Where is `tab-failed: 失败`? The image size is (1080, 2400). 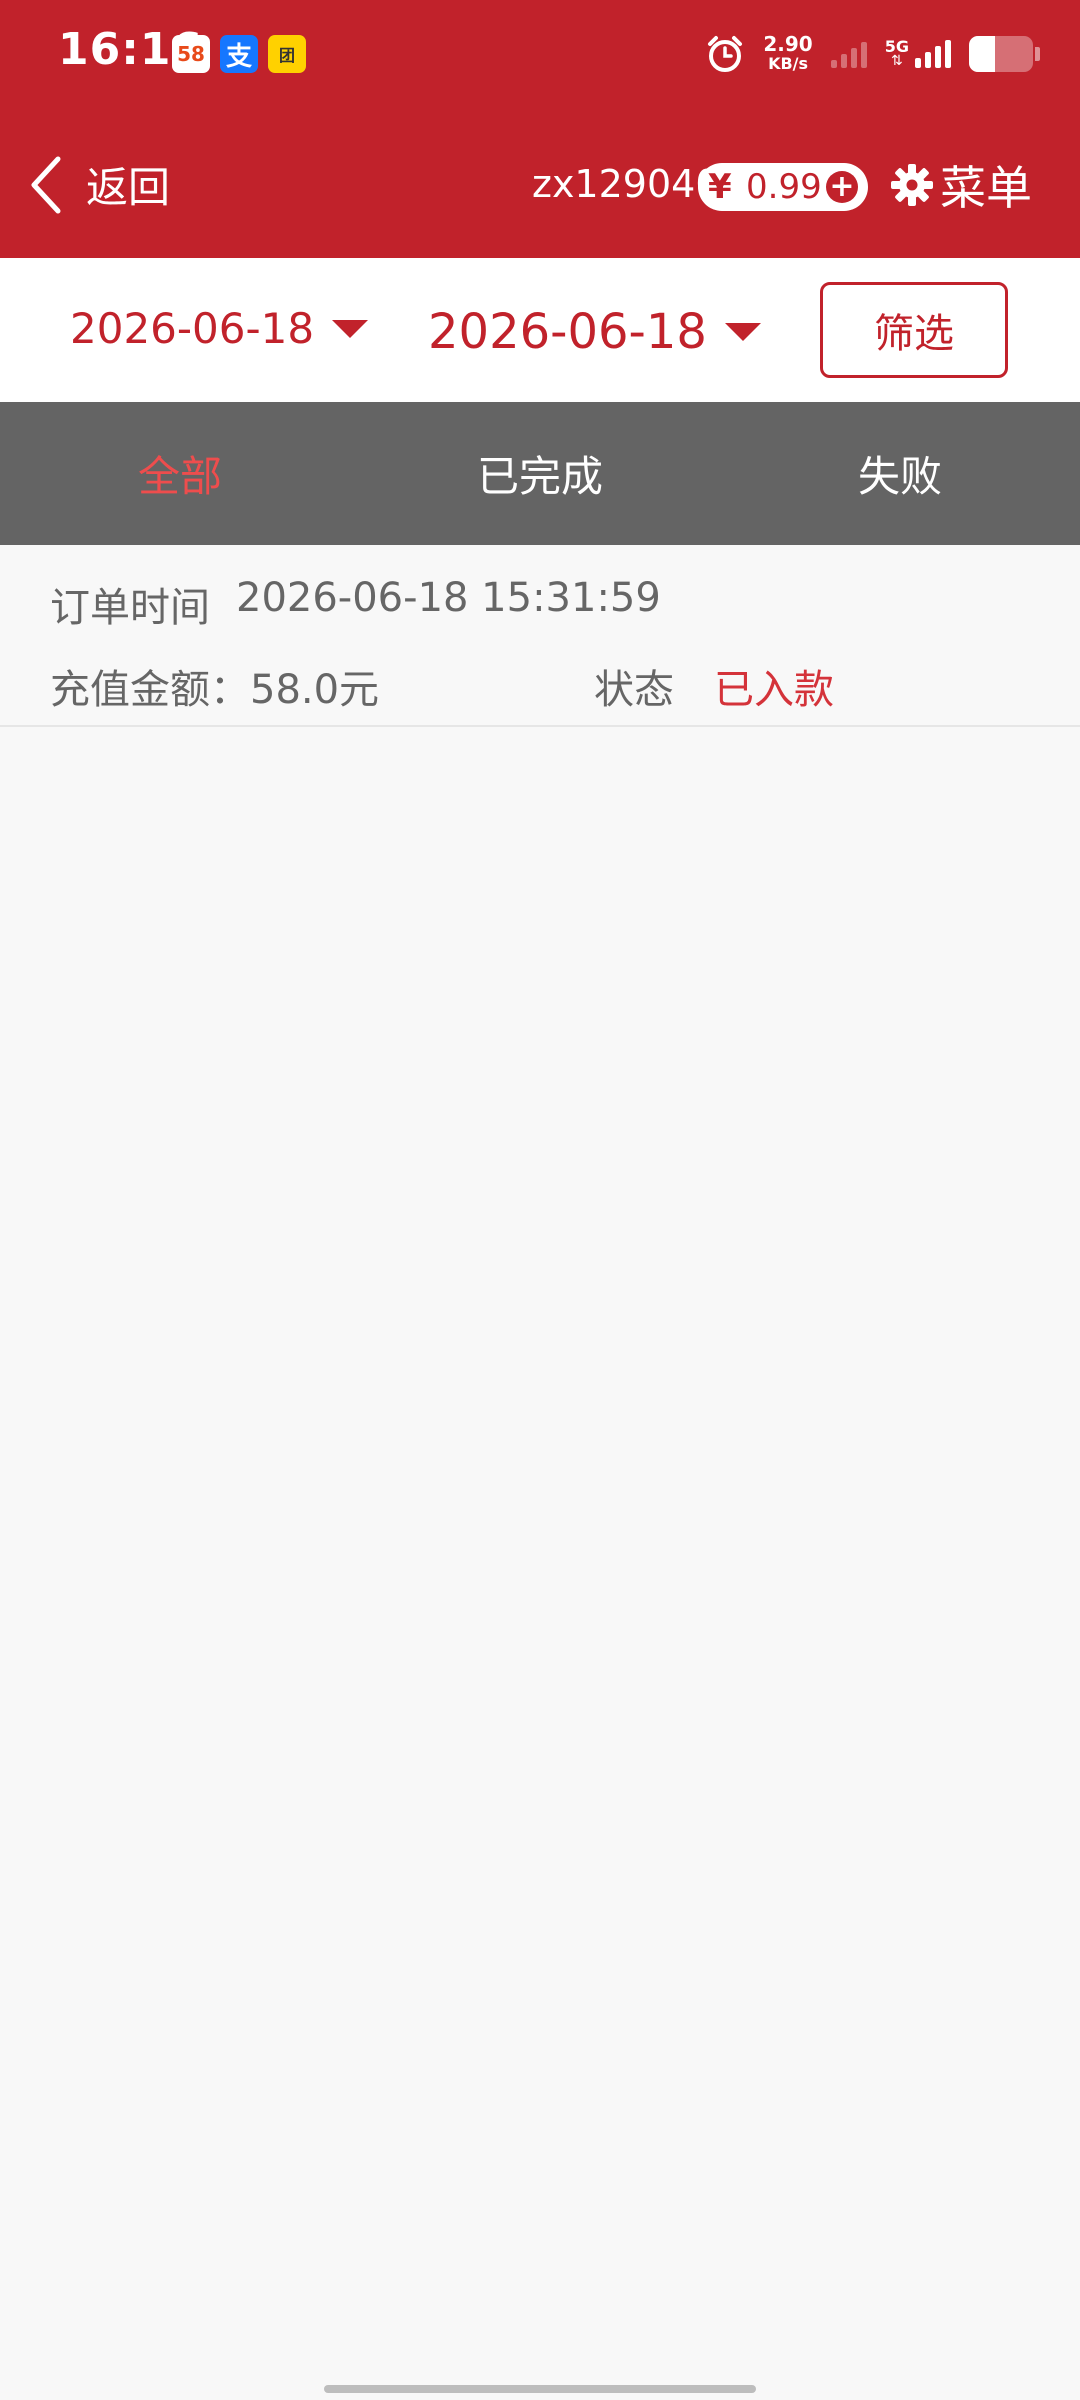
tab-failed: 失败 is located at coordinates (900, 473).